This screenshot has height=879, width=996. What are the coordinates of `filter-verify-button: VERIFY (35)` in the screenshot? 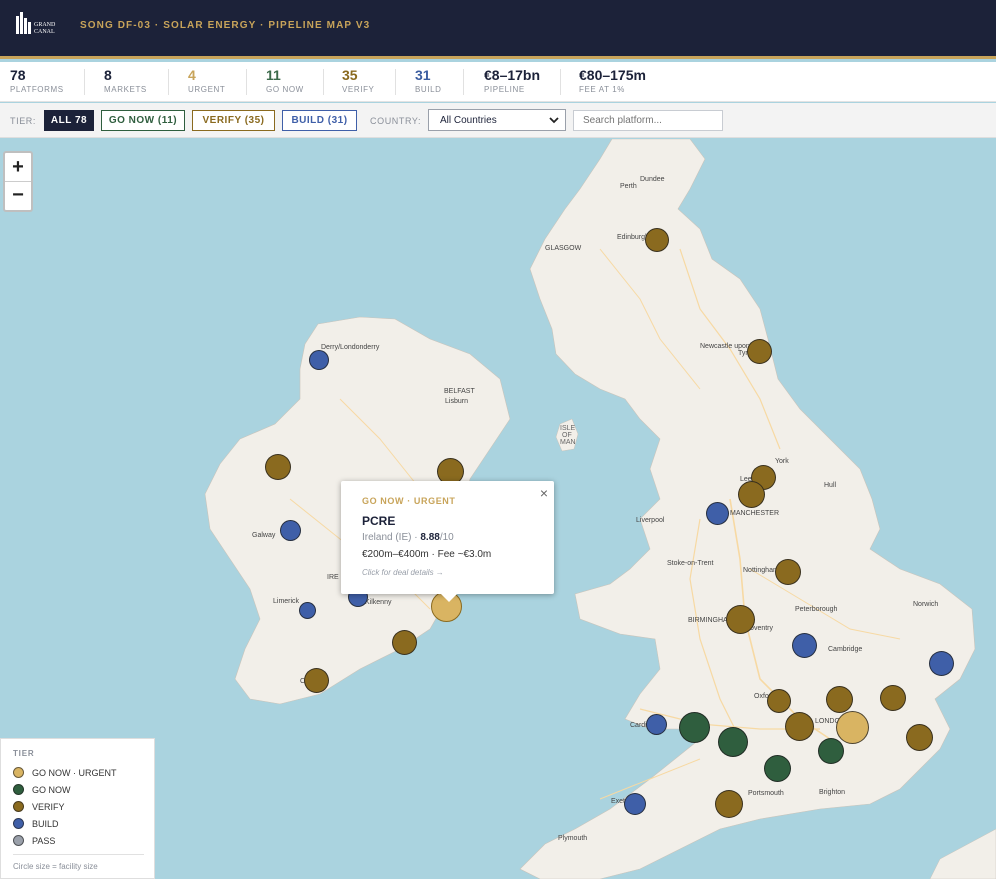 It's located at (233, 120).